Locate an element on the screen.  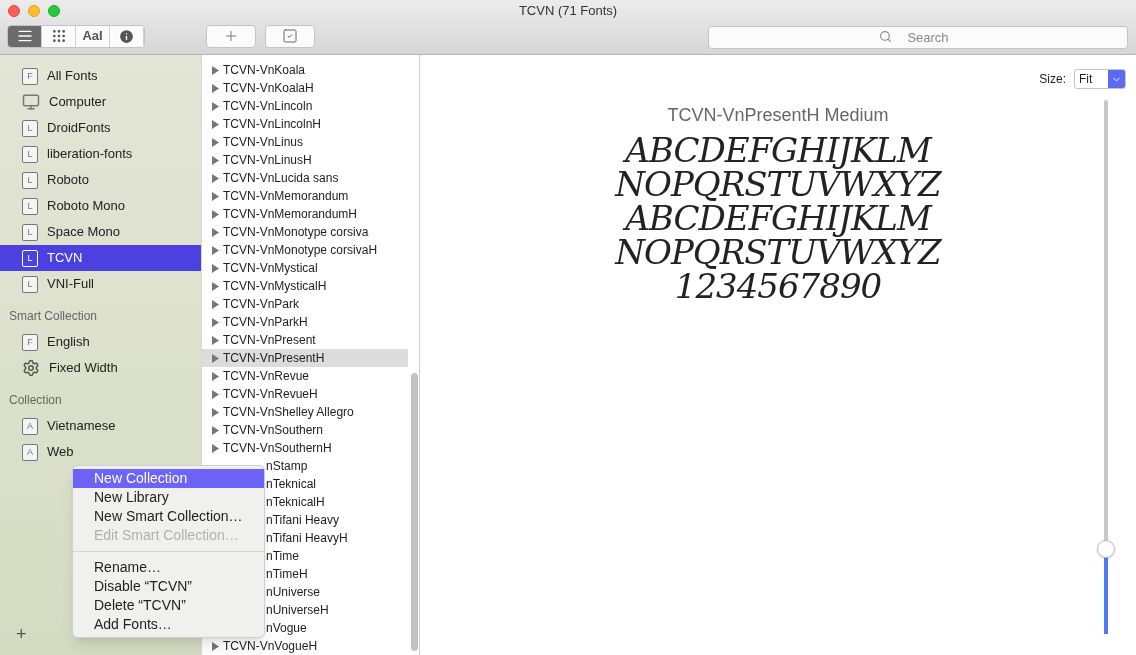
sidebar-item: L Roboto is located at coordinates (100, 180).